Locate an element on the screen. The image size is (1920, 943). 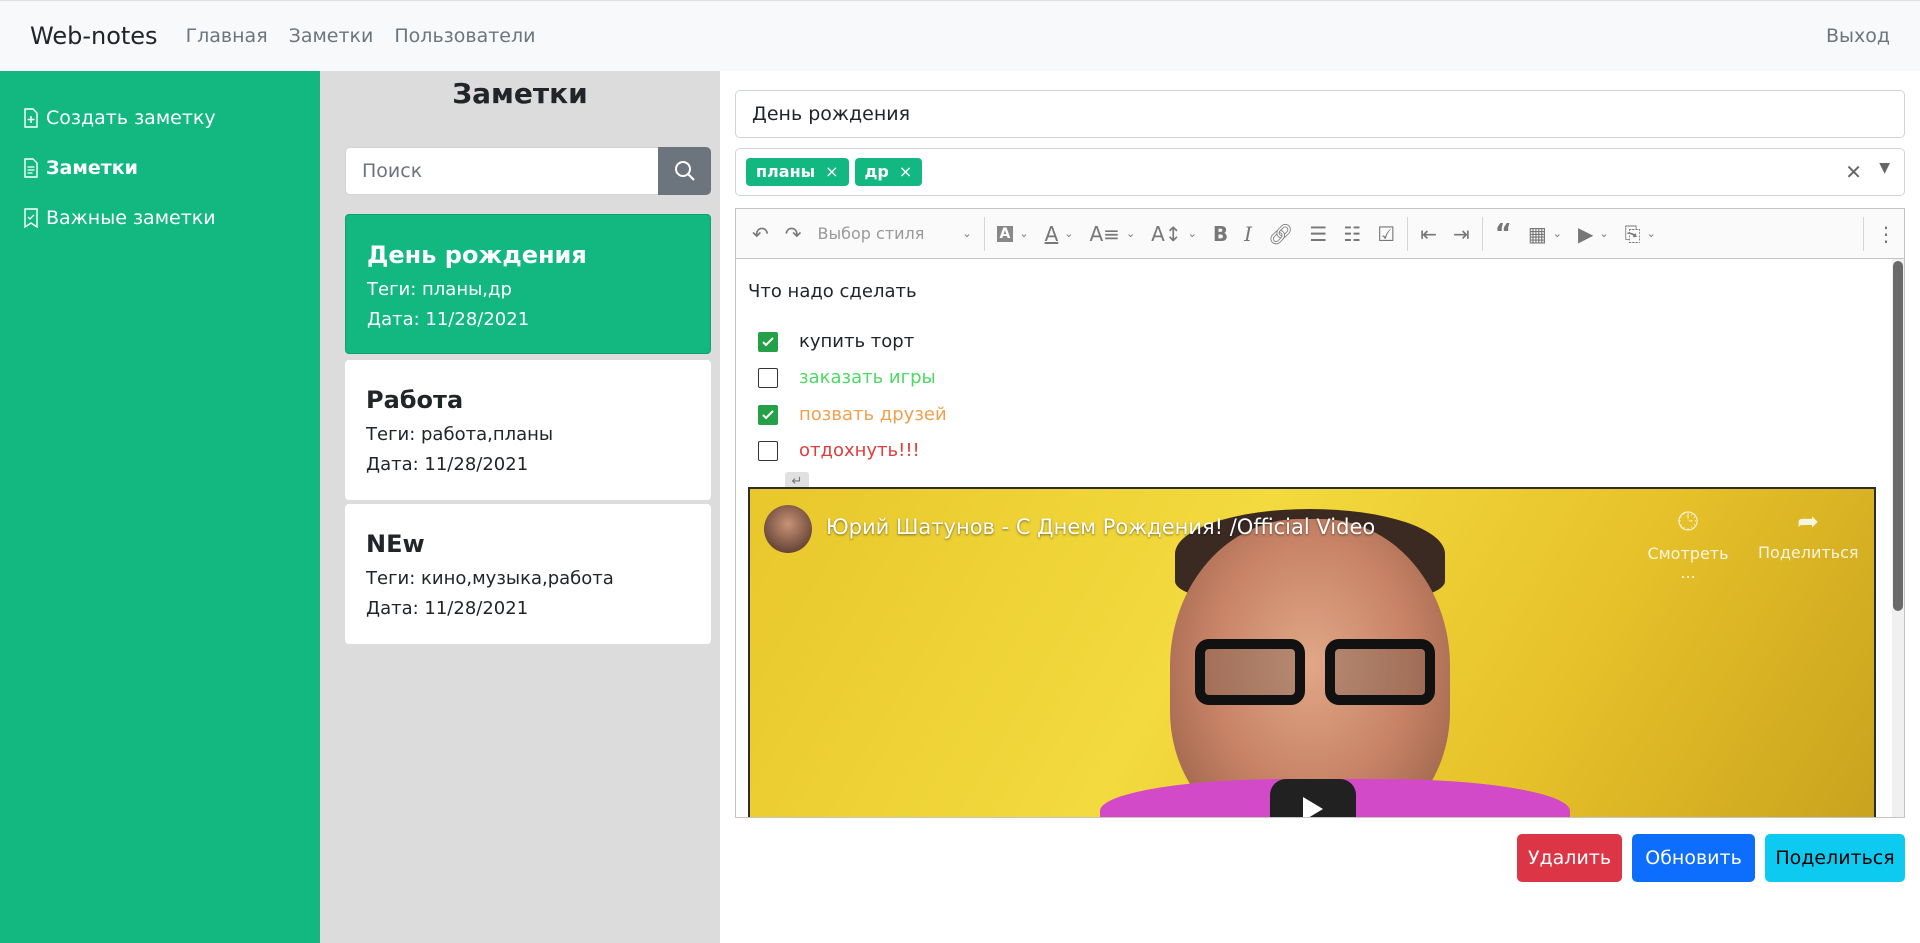
table-button: ▦ ⌄ is located at coordinates (1545, 234).